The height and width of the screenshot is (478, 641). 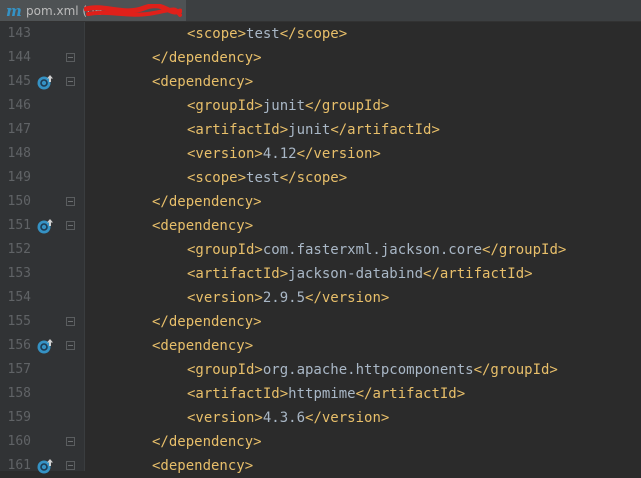 I want to click on xml-open-tag: <scope>, so click(x=217, y=34).